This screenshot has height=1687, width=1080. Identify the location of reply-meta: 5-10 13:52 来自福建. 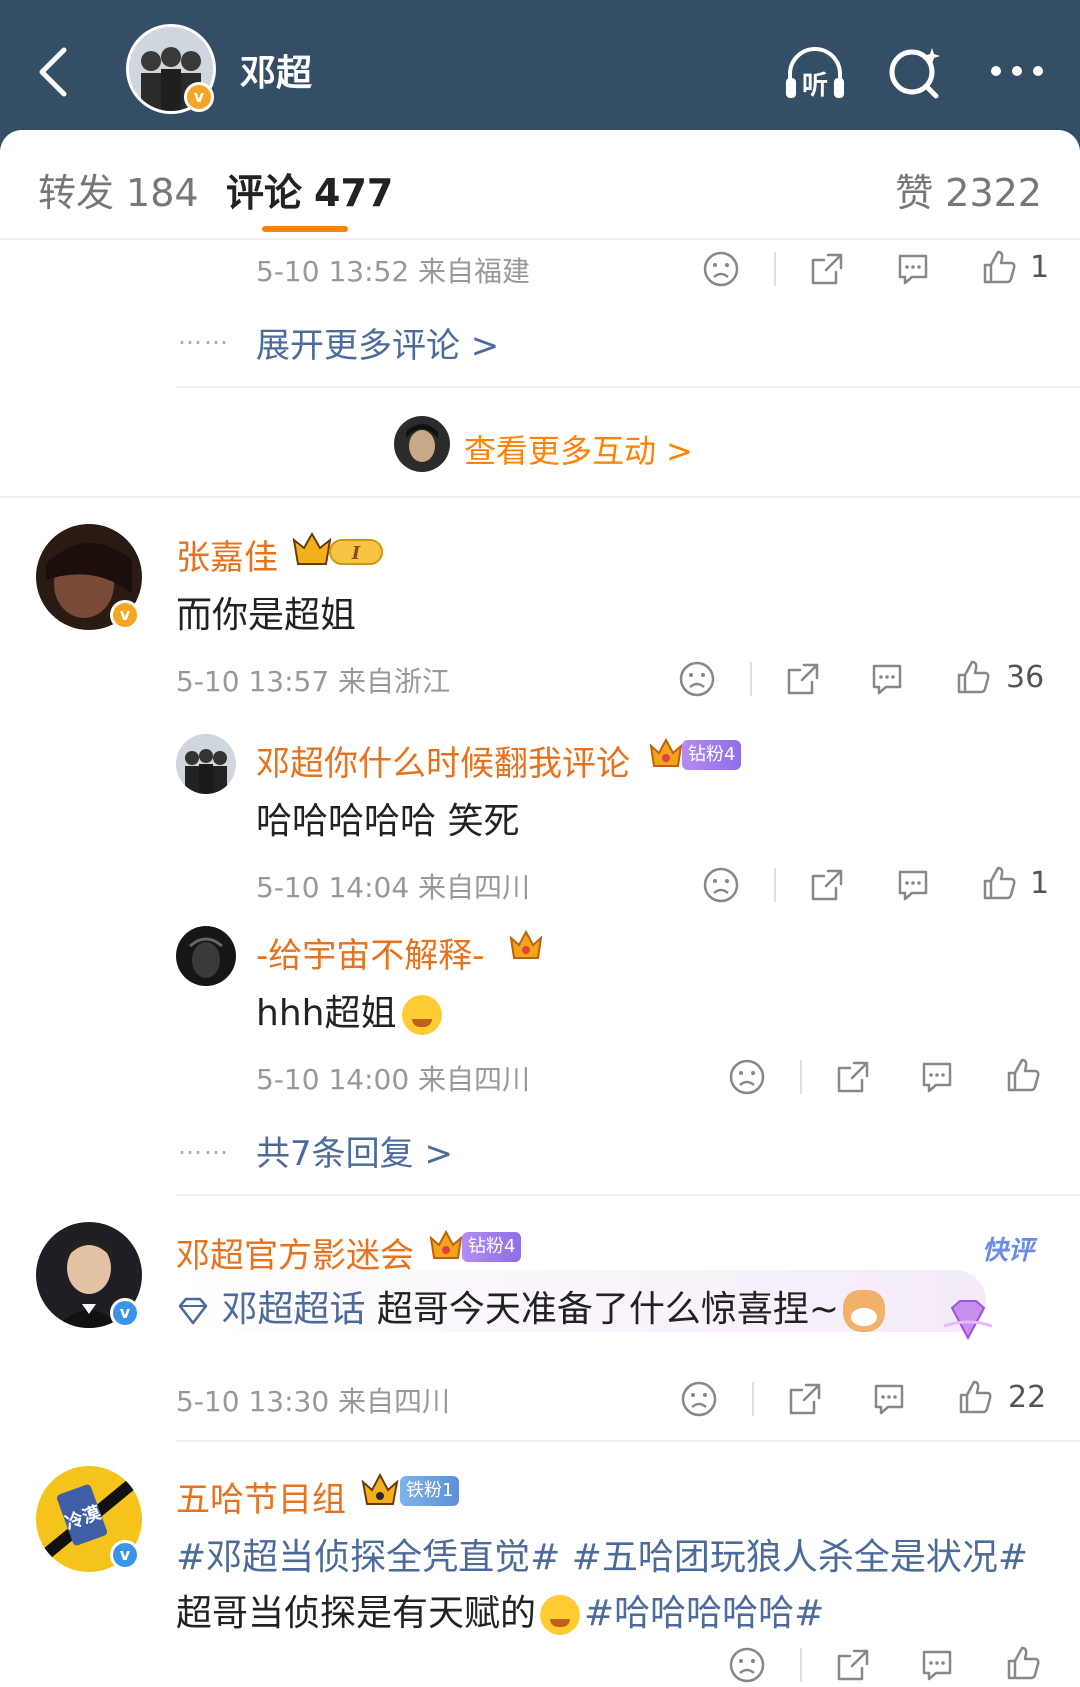
(393, 271).